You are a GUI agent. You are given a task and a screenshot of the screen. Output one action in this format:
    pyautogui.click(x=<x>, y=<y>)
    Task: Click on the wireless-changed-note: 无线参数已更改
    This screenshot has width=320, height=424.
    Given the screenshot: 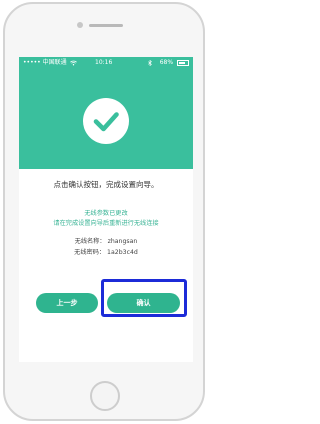 What is the action you would take?
    pyautogui.click(x=106, y=213)
    